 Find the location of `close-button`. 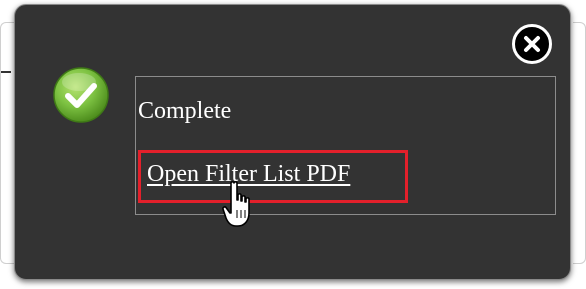

close-button is located at coordinates (532, 44).